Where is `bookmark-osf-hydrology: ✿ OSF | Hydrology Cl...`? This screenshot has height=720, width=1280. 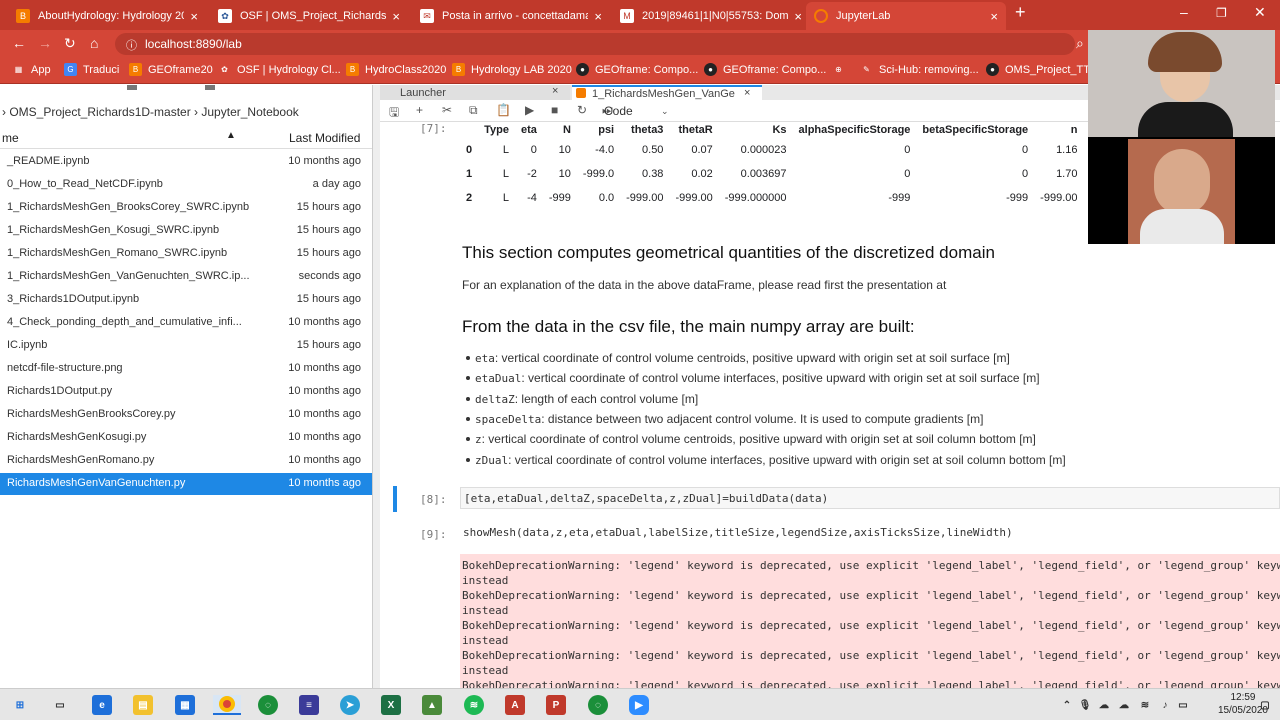
bookmark-osf-hydrology: ✿ OSF | Hydrology Cl... is located at coordinates (279, 69).